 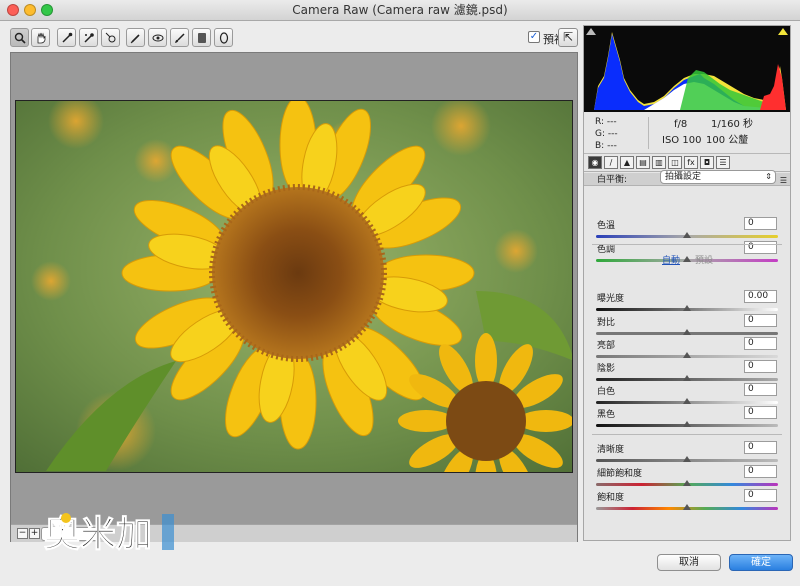 What do you see at coordinates (591, 31) in the screenshot?
I see `shadow-clipping-icon` at bounding box center [591, 31].